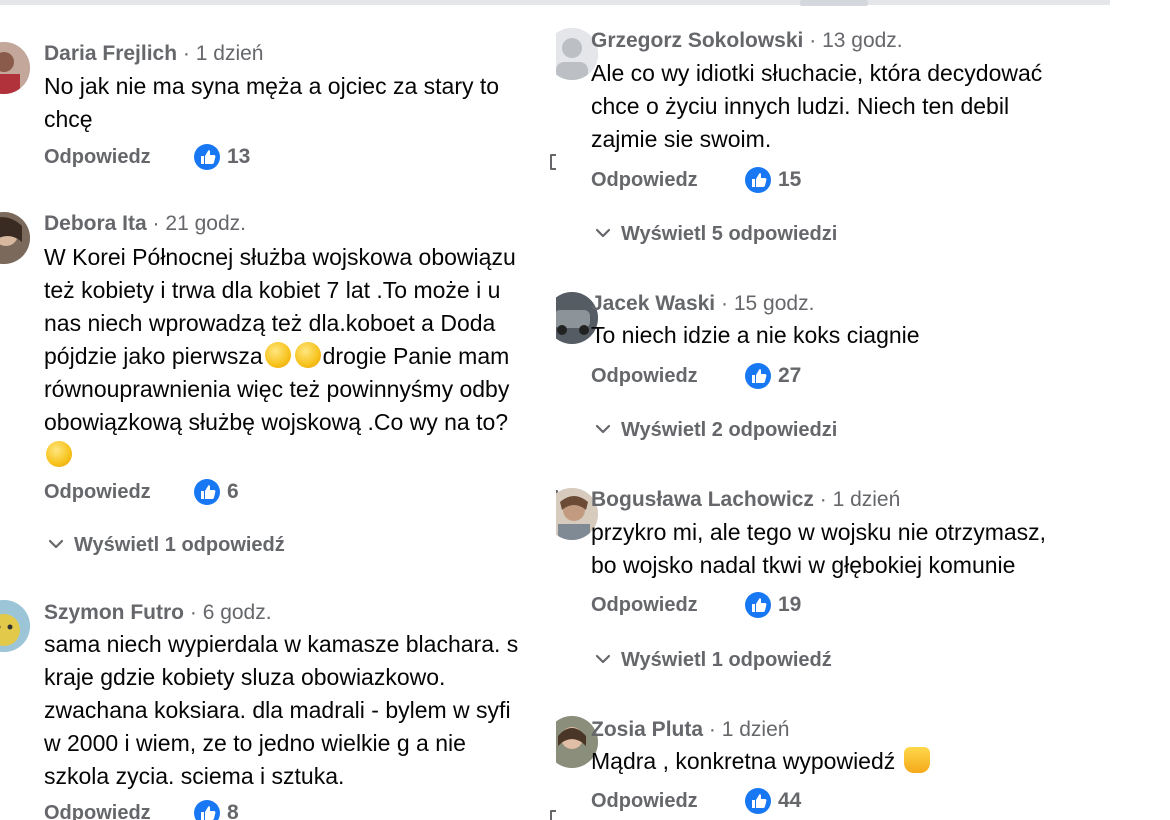  I want to click on text-line, so click(300, 455).